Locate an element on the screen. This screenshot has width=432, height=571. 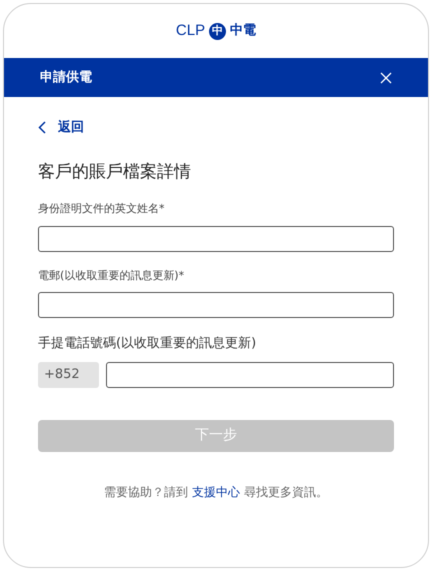
field-label: 電郵(以收取重要的訊息更新)* is located at coordinates (112, 276).